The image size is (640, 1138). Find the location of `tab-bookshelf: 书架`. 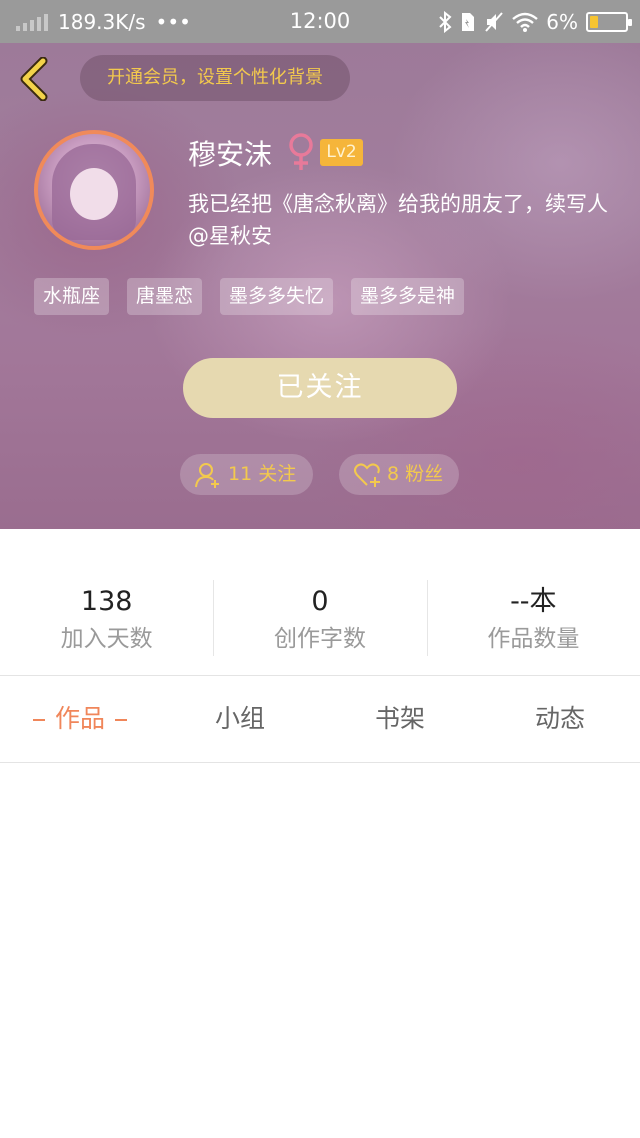

tab-bookshelf: 书架 is located at coordinates (400, 719).